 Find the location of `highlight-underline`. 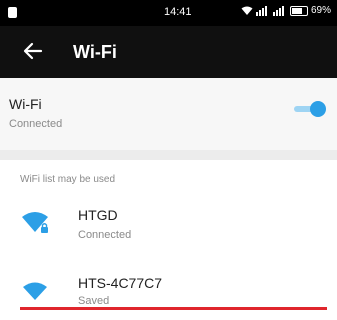

highlight-underline is located at coordinates (173, 308).